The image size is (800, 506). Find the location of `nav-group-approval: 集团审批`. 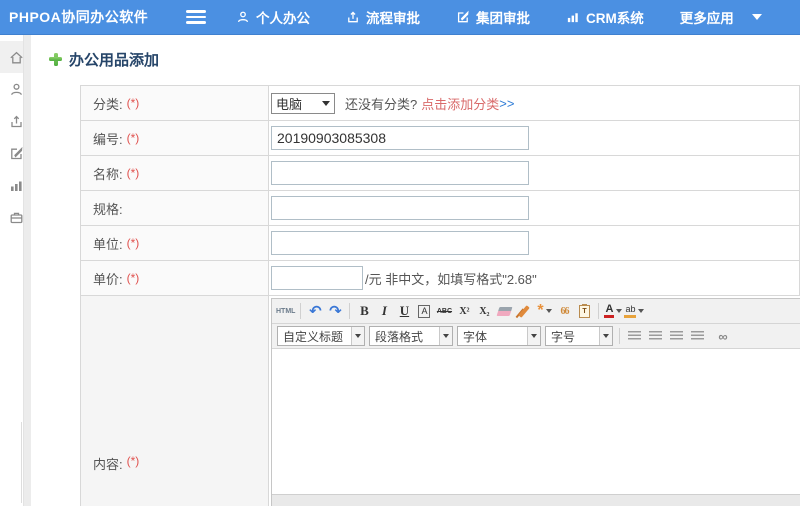

nav-group-approval: 集团审批 is located at coordinates (493, 17).